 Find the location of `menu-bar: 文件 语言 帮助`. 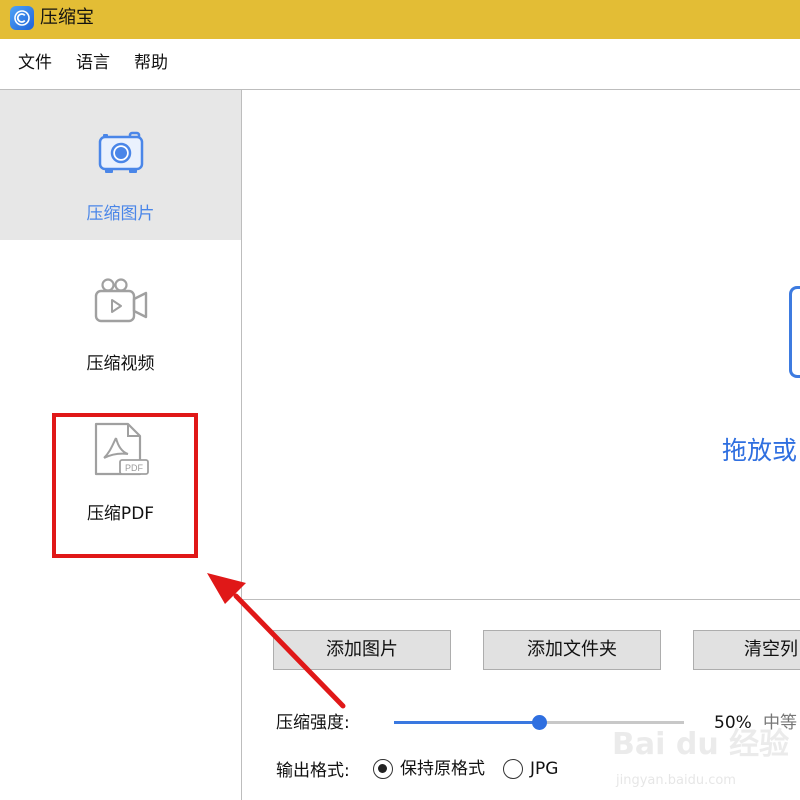

menu-bar: 文件 语言 帮助 is located at coordinates (400, 64).